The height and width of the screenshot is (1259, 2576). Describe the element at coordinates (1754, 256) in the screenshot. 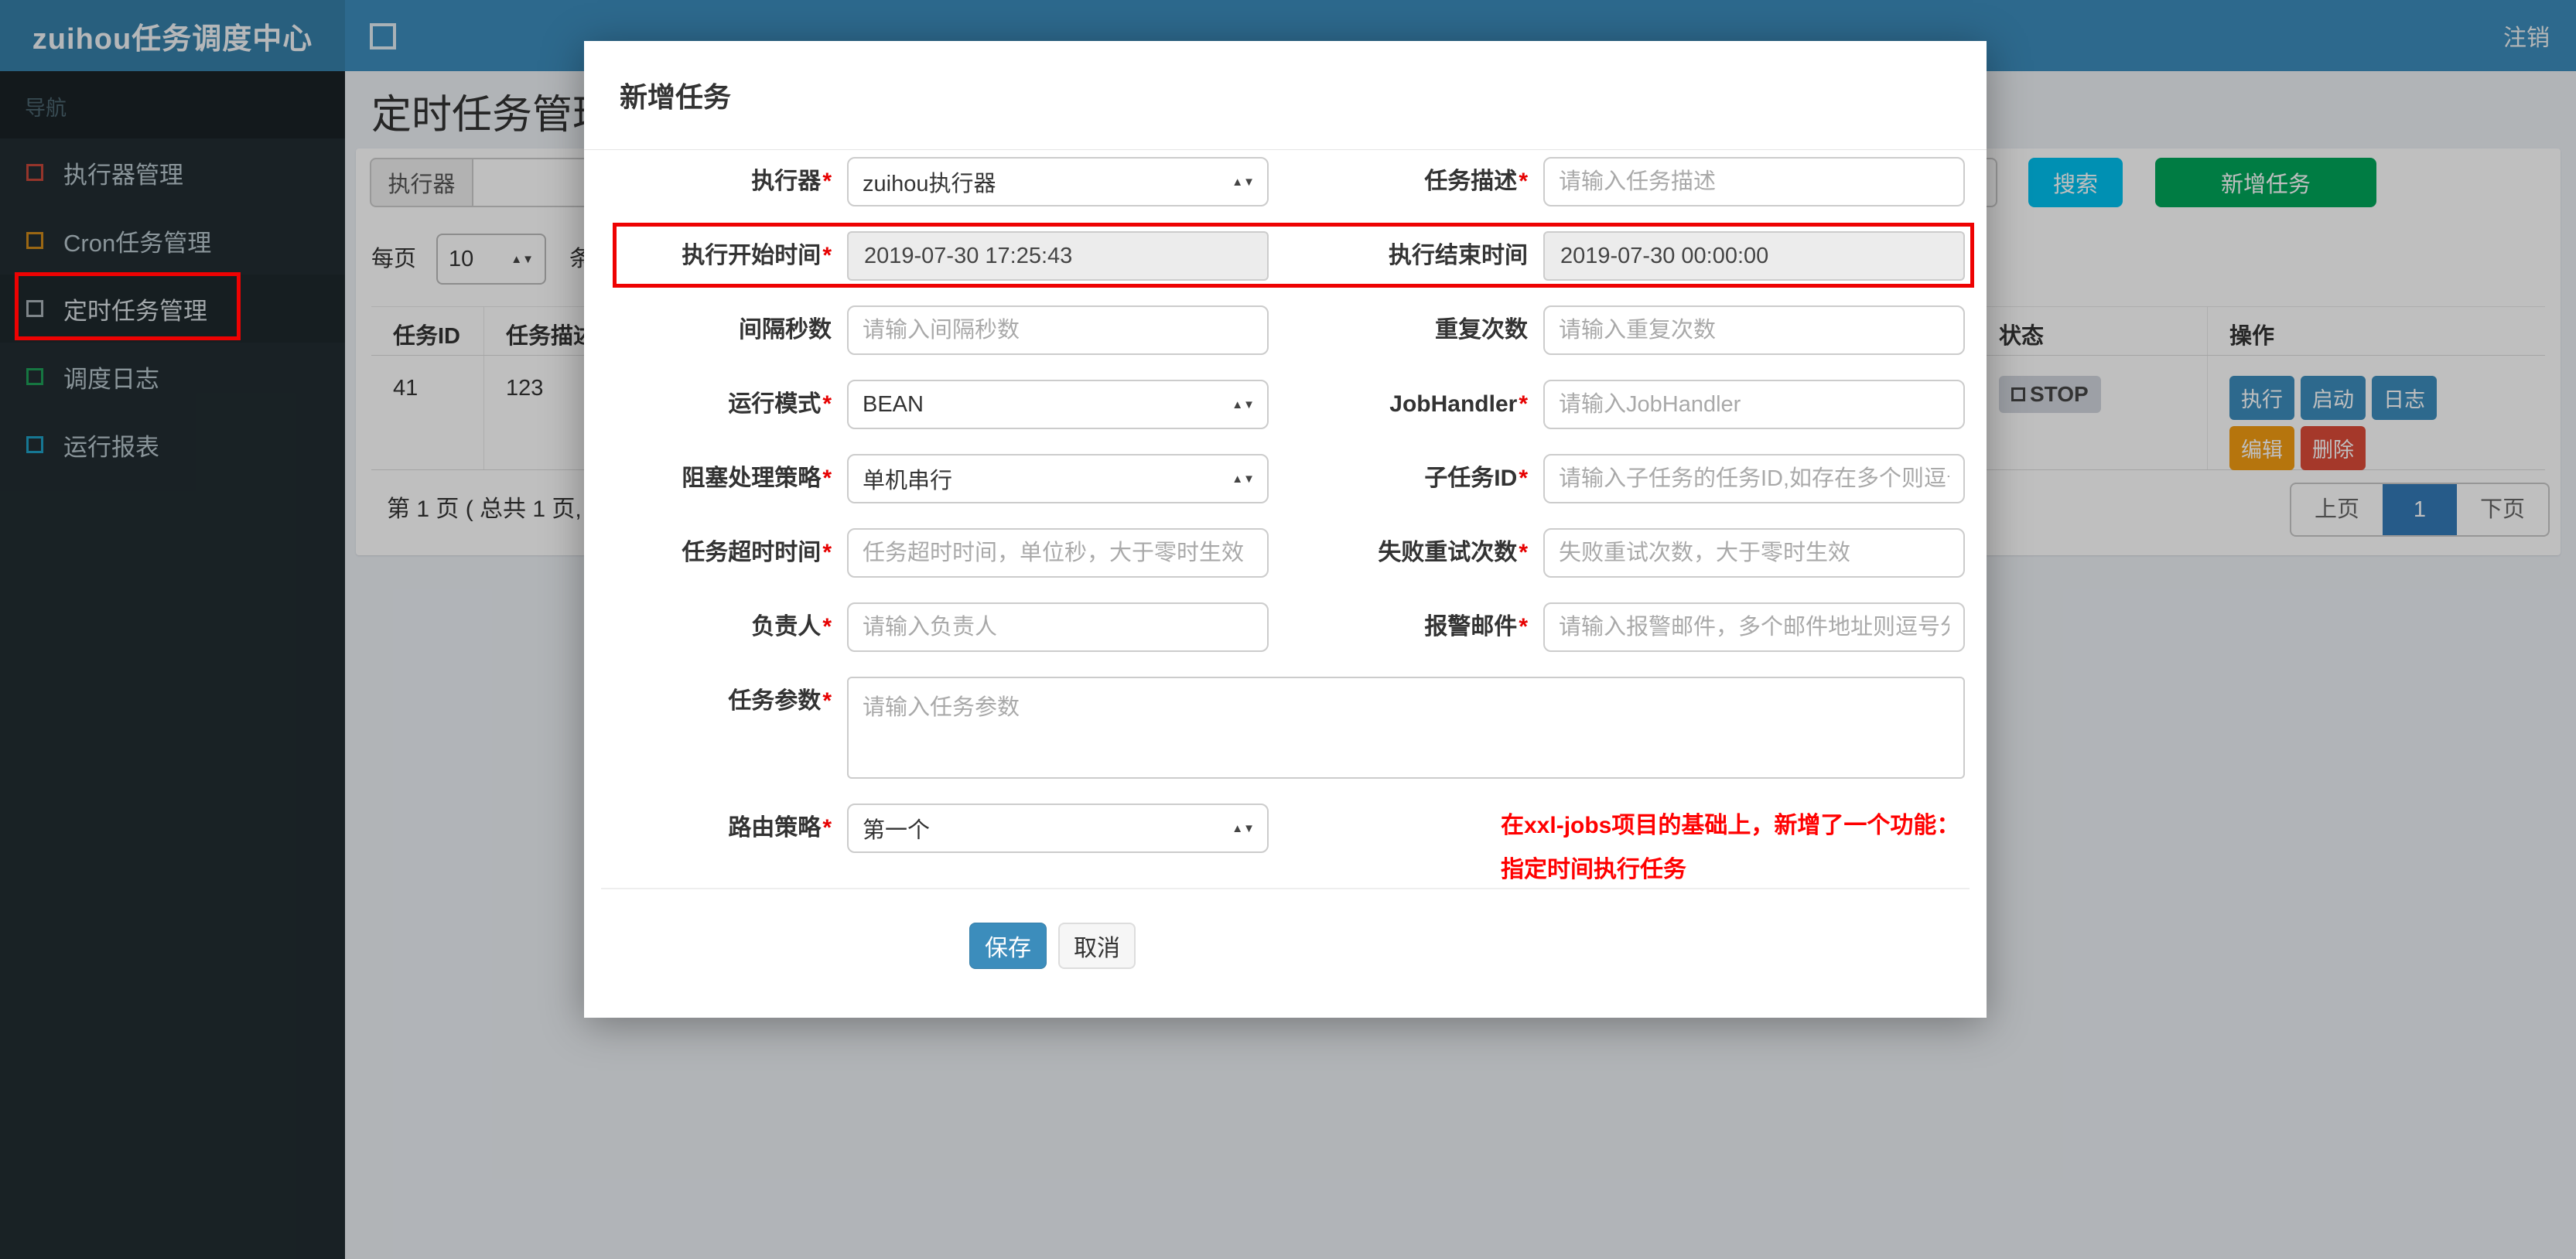

I see `end-time-input` at that location.